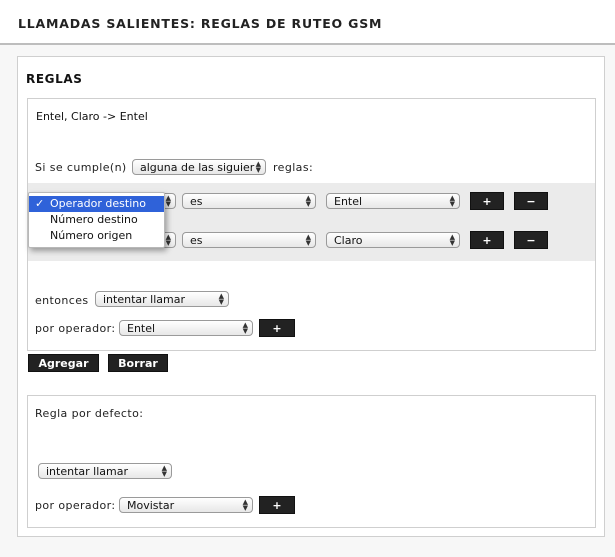 The height and width of the screenshot is (557, 615). What do you see at coordinates (277, 505) in the screenshot?
I see `default-add-operator-button: +` at bounding box center [277, 505].